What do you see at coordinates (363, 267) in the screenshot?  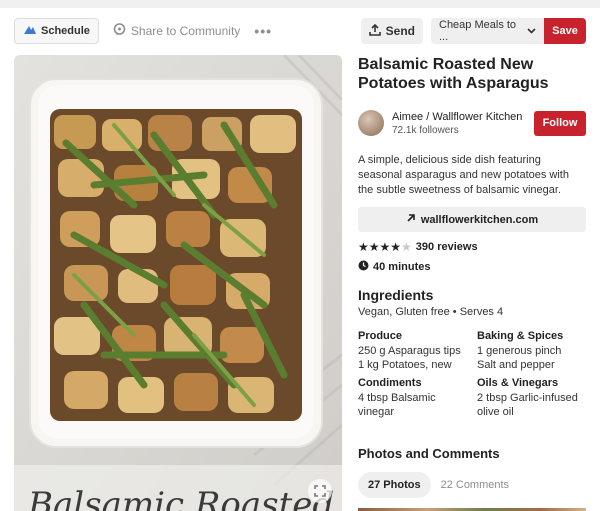 I see `clock-icon` at bounding box center [363, 267].